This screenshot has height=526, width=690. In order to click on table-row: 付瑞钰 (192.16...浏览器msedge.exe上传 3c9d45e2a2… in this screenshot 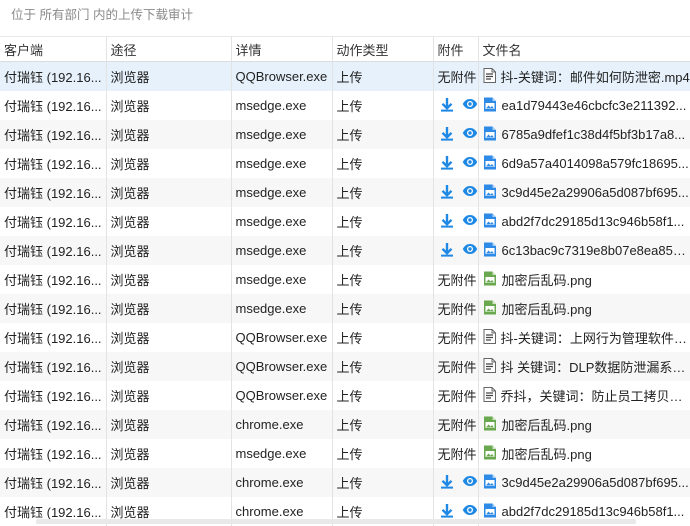, I will do `click(345, 192)`.